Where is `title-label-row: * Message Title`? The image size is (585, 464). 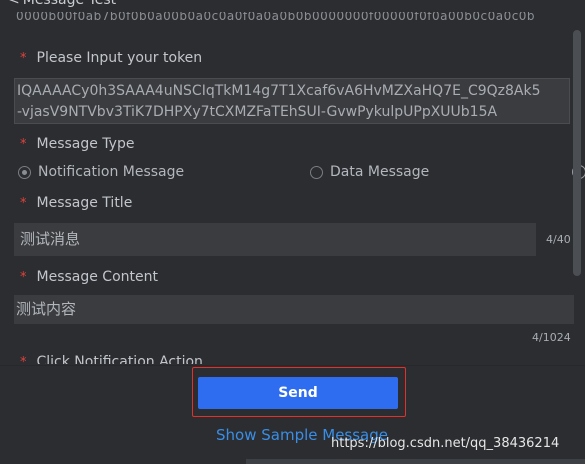 title-label-row: * Message Title is located at coordinates (76, 203).